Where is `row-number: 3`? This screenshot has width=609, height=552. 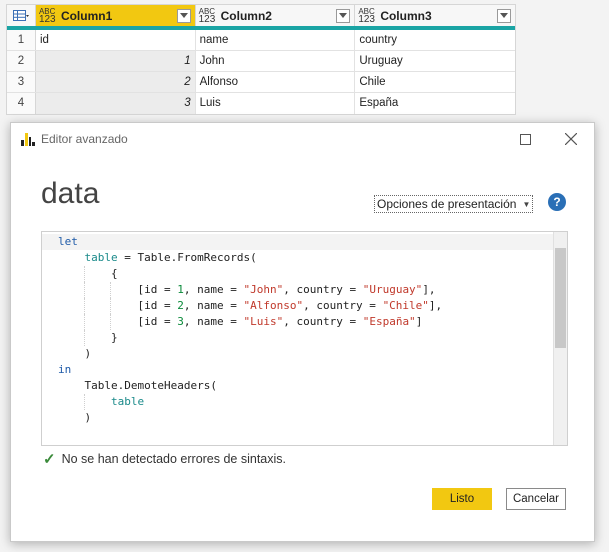 row-number: 3 is located at coordinates (21, 82).